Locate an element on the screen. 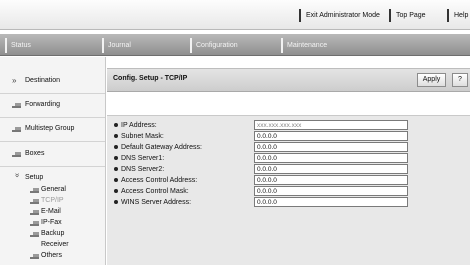 This screenshot has height=265, width=470. dns-server2-input is located at coordinates (331, 169).